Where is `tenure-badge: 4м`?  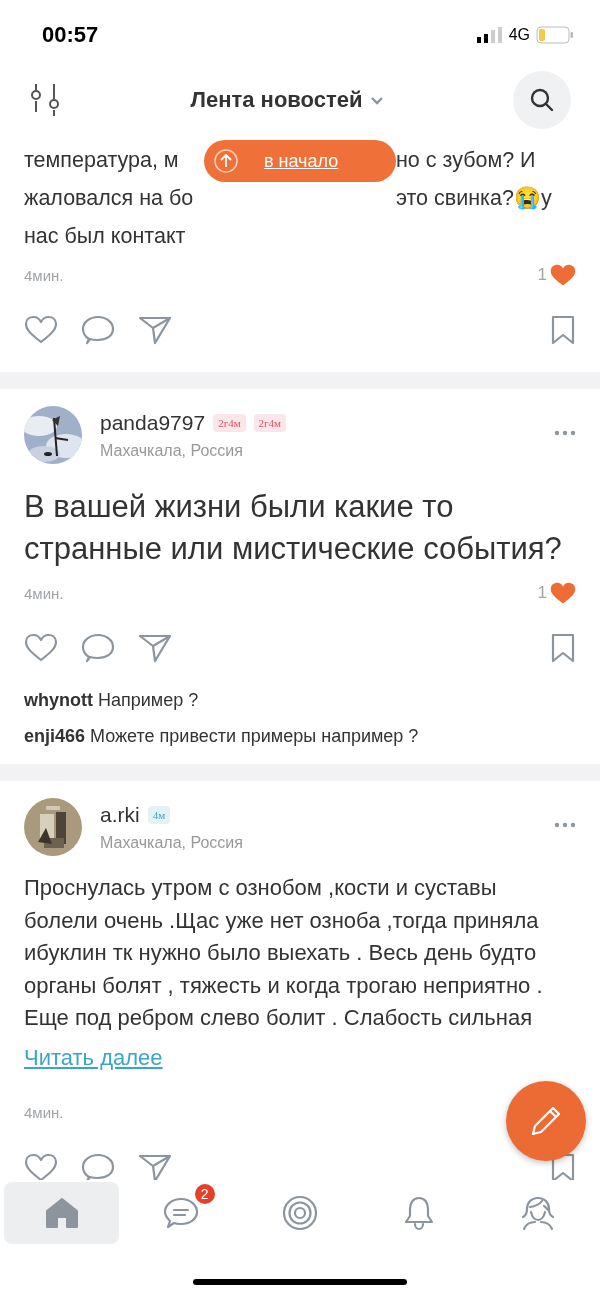 tenure-badge: 4м is located at coordinates (159, 814).